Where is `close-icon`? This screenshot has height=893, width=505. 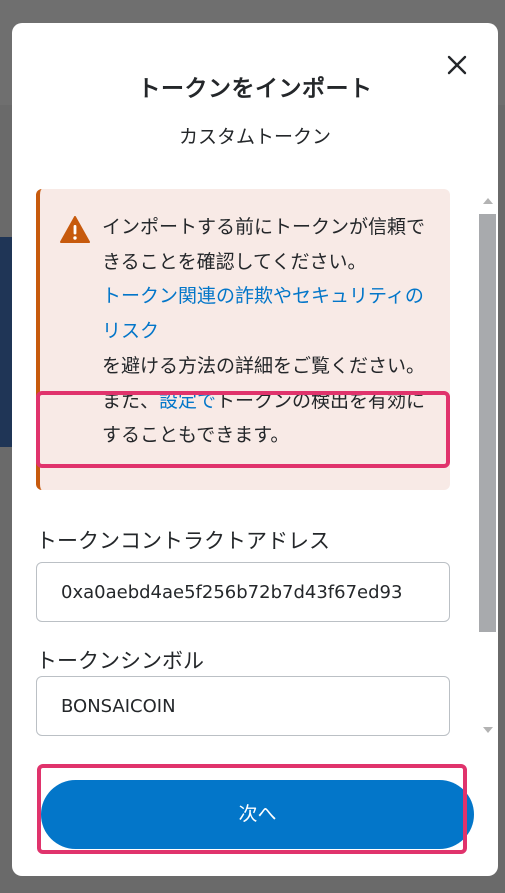
close-icon is located at coordinates (457, 65).